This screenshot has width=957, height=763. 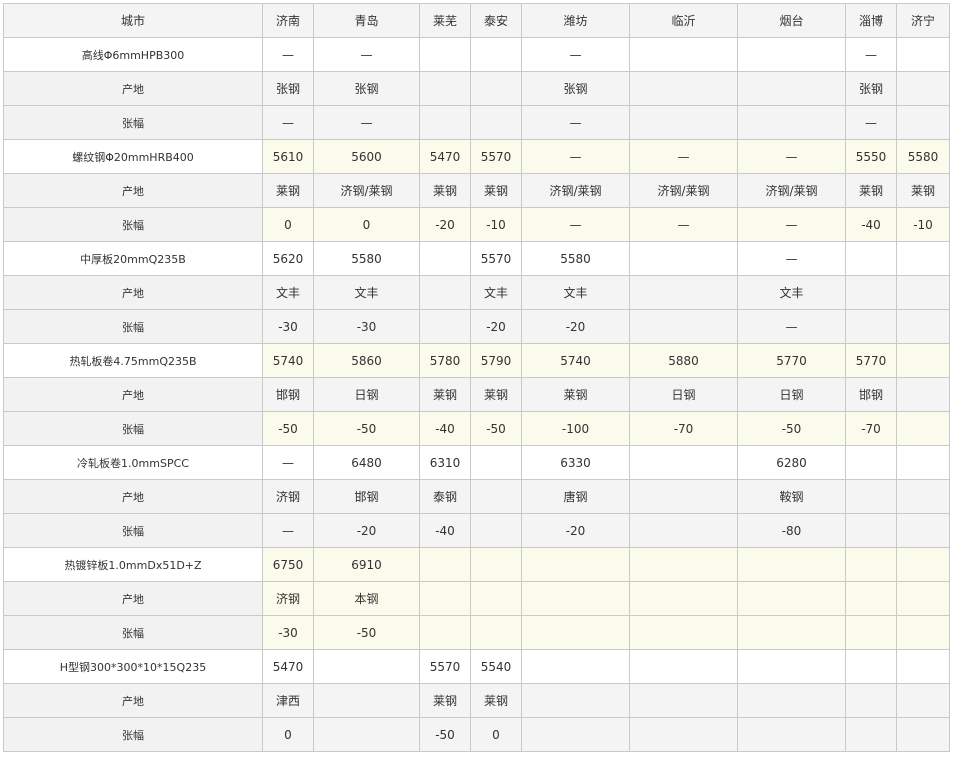 What do you see at coordinates (575, 428) in the screenshot?
I see `table-cell: -100` at bounding box center [575, 428].